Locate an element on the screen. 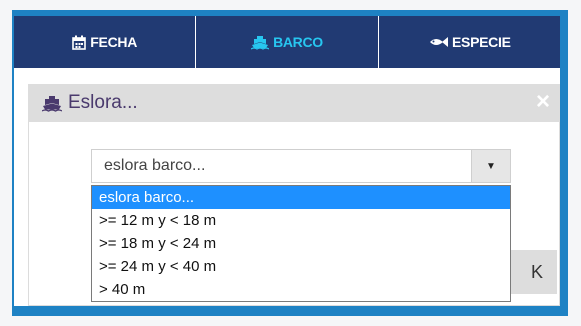  tab-fecha: FECHA is located at coordinates (105, 42).